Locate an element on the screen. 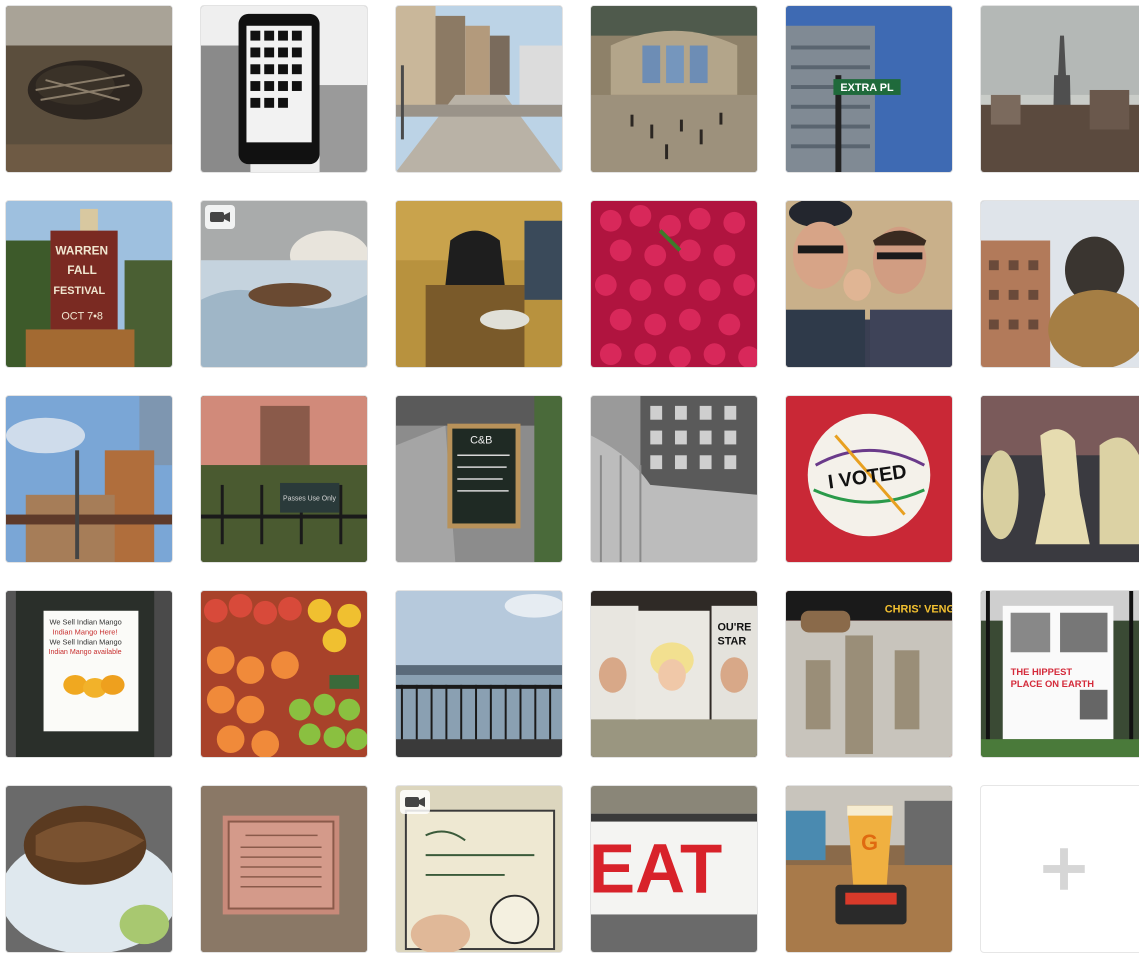 This screenshot has height=953, width=1139. photo-selfie is located at coordinates (869, 284).